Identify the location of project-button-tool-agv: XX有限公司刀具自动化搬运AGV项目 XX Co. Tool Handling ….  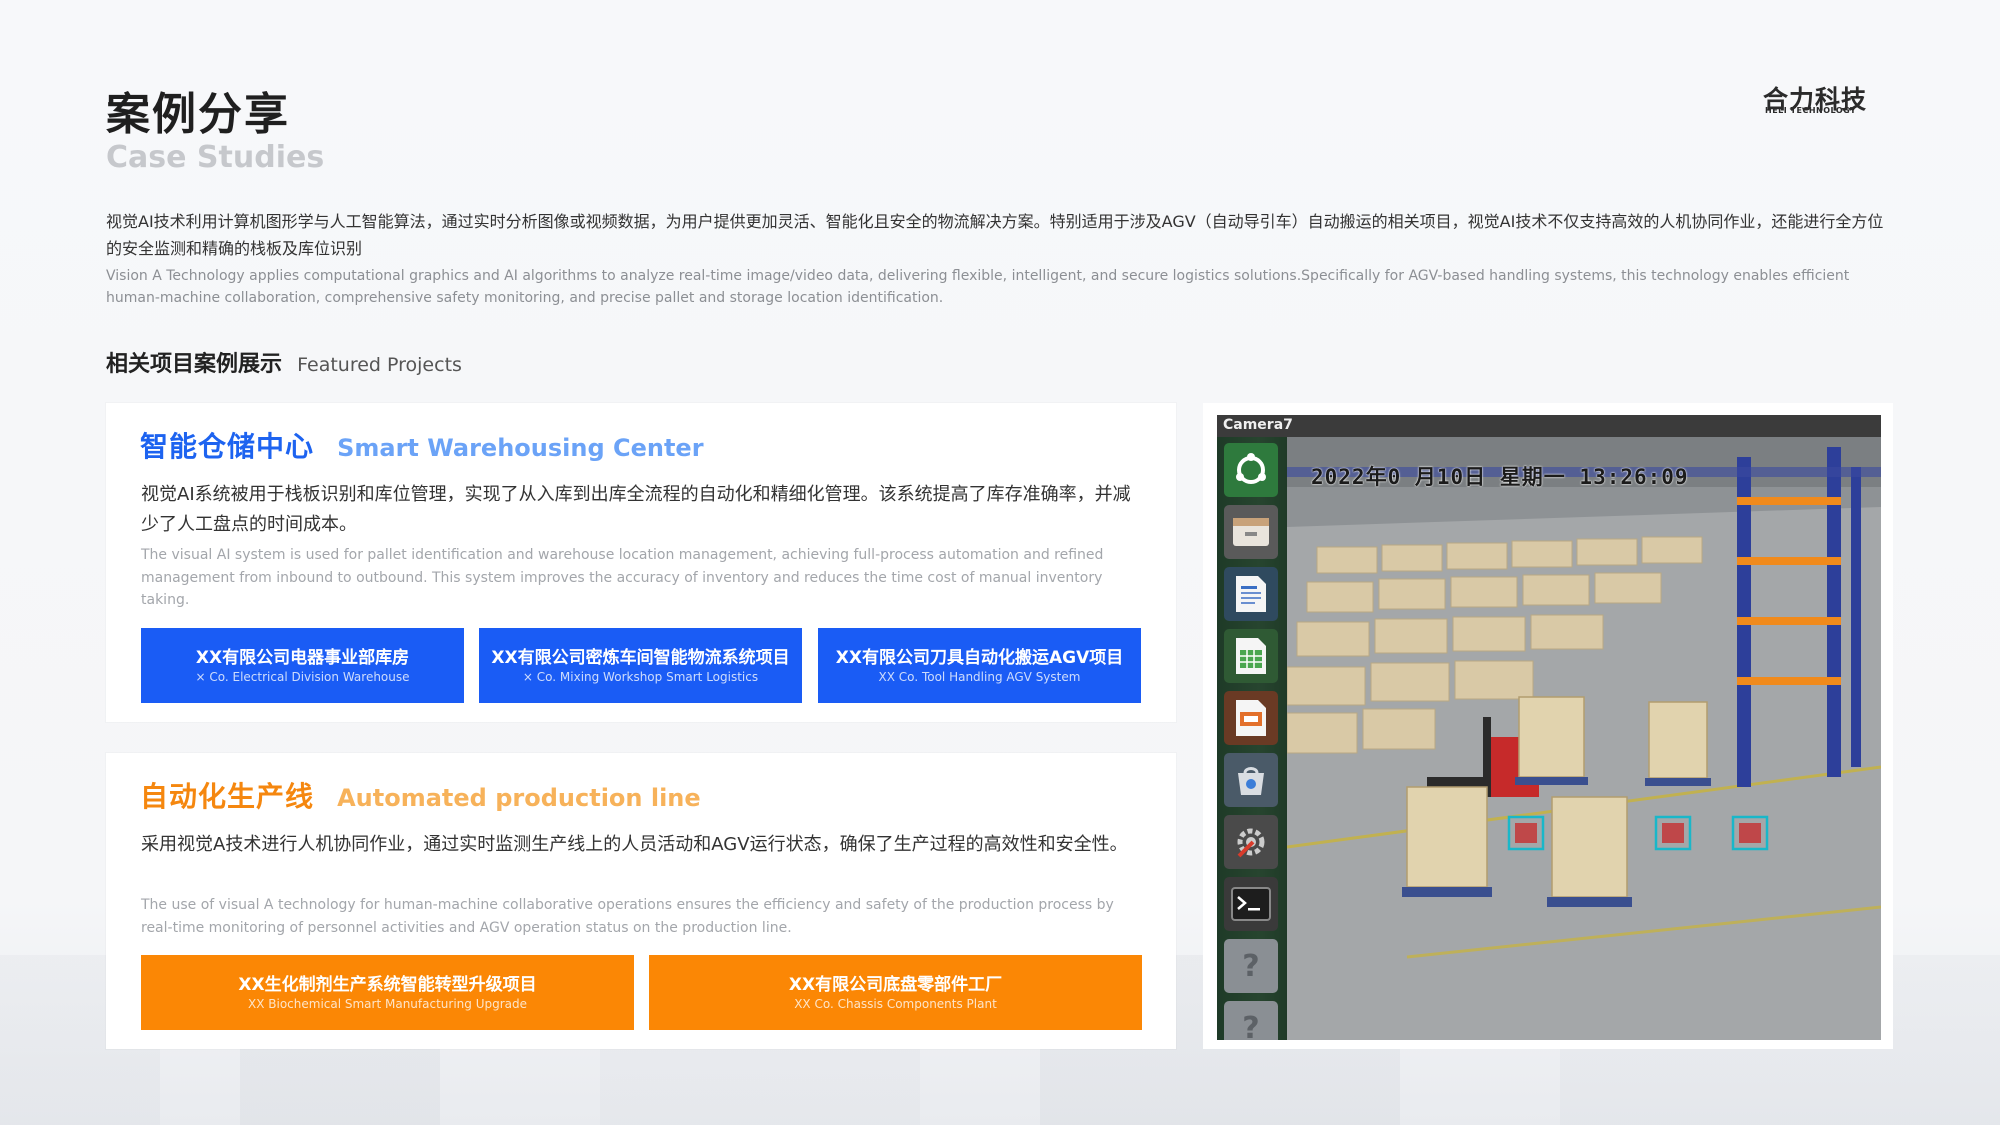
(979, 665).